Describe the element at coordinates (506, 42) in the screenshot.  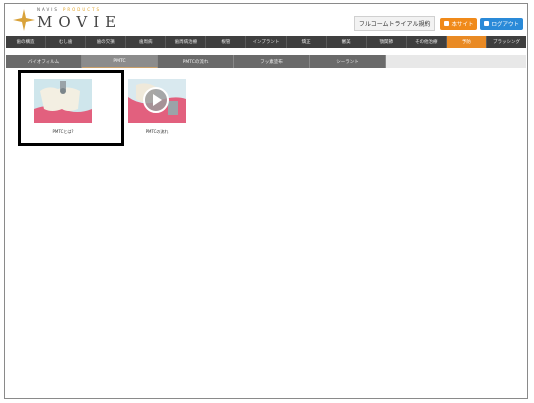
I see `main-nav-item: ブラッシング` at that location.